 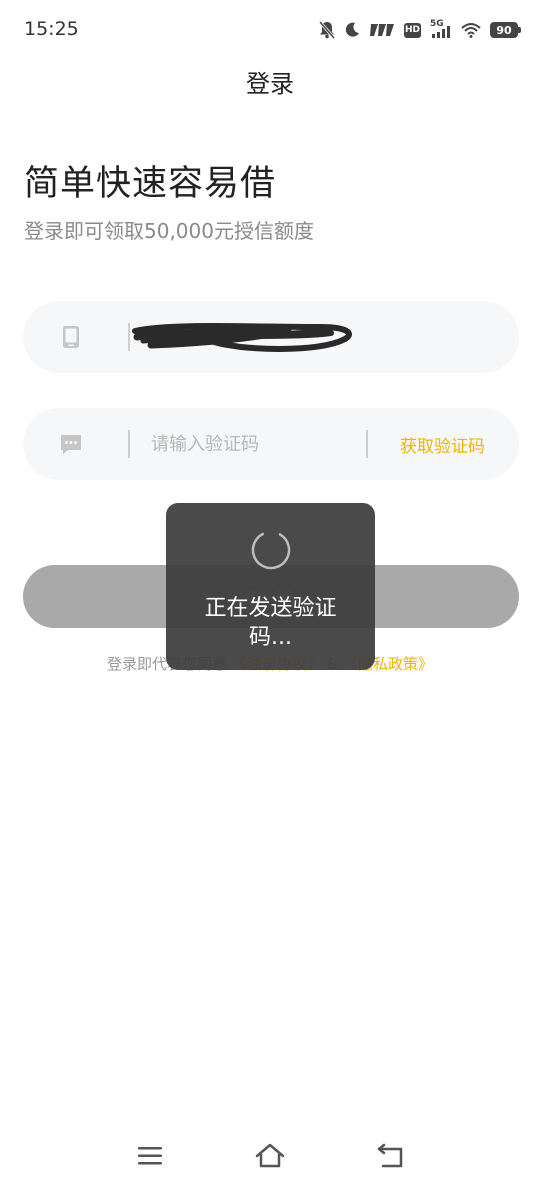 I want to click on signal-strength-icon, so click(x=382, y=30).